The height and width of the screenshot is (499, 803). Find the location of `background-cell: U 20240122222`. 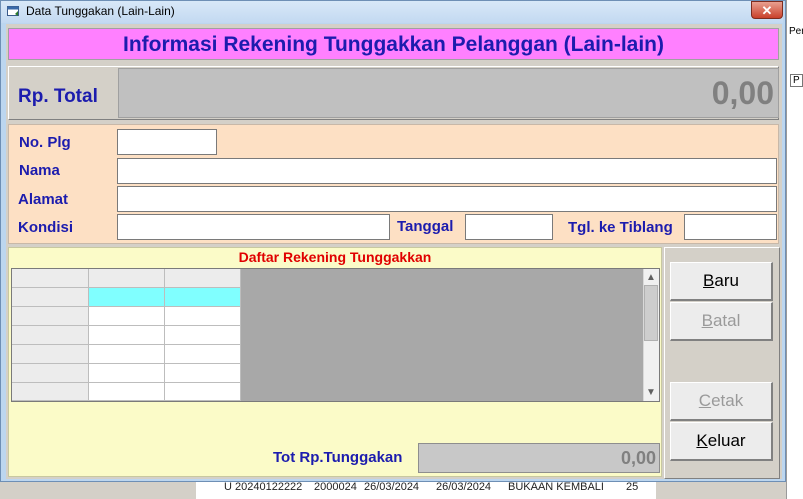

background-cell: U 20240122222 is located at coordinates (263, 487).